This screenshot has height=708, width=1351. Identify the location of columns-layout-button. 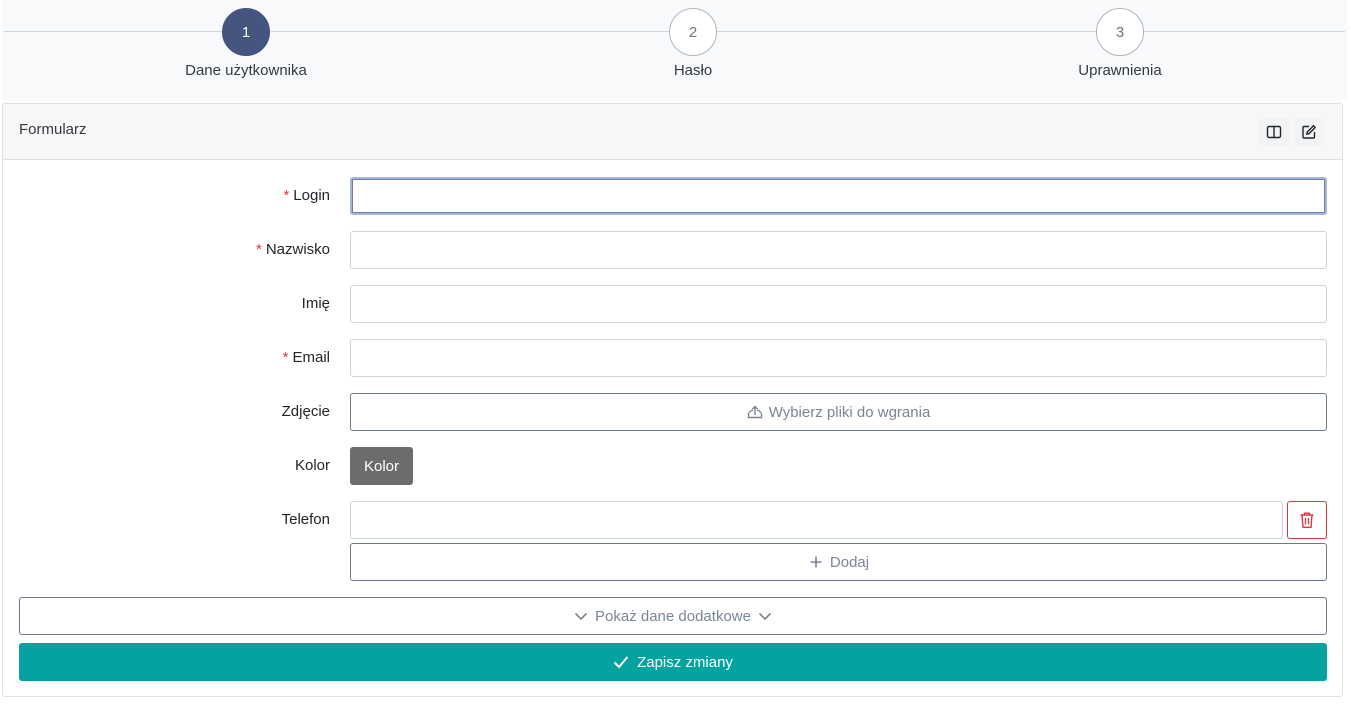
(1274, 132).